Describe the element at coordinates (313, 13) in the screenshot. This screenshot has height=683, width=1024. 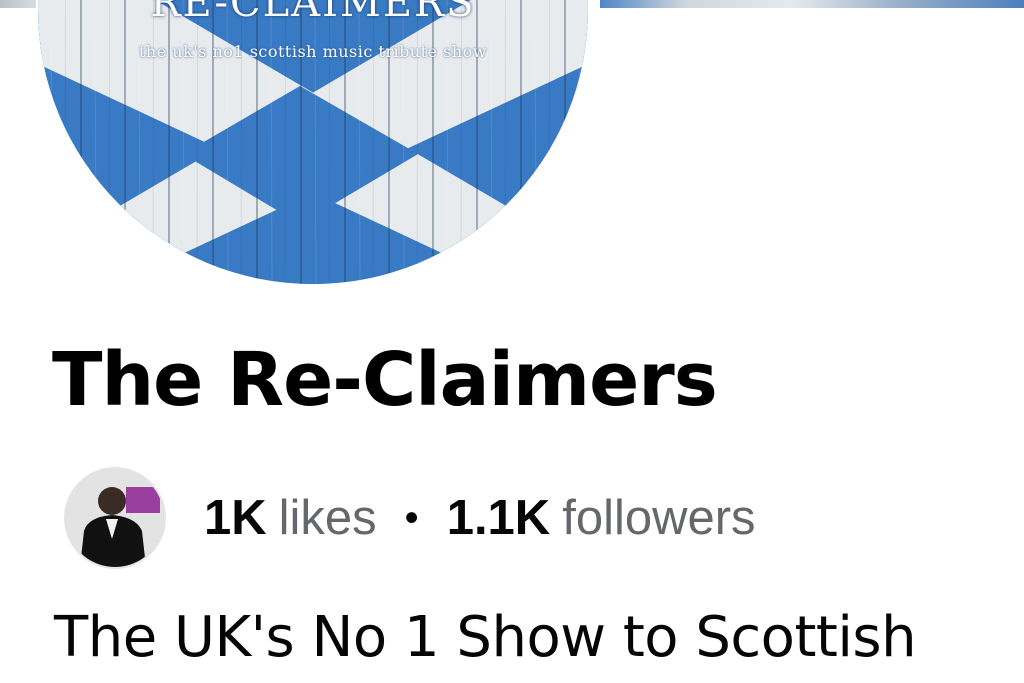
I see `profile-picture-title: RE-CLAIMERS` at that location.